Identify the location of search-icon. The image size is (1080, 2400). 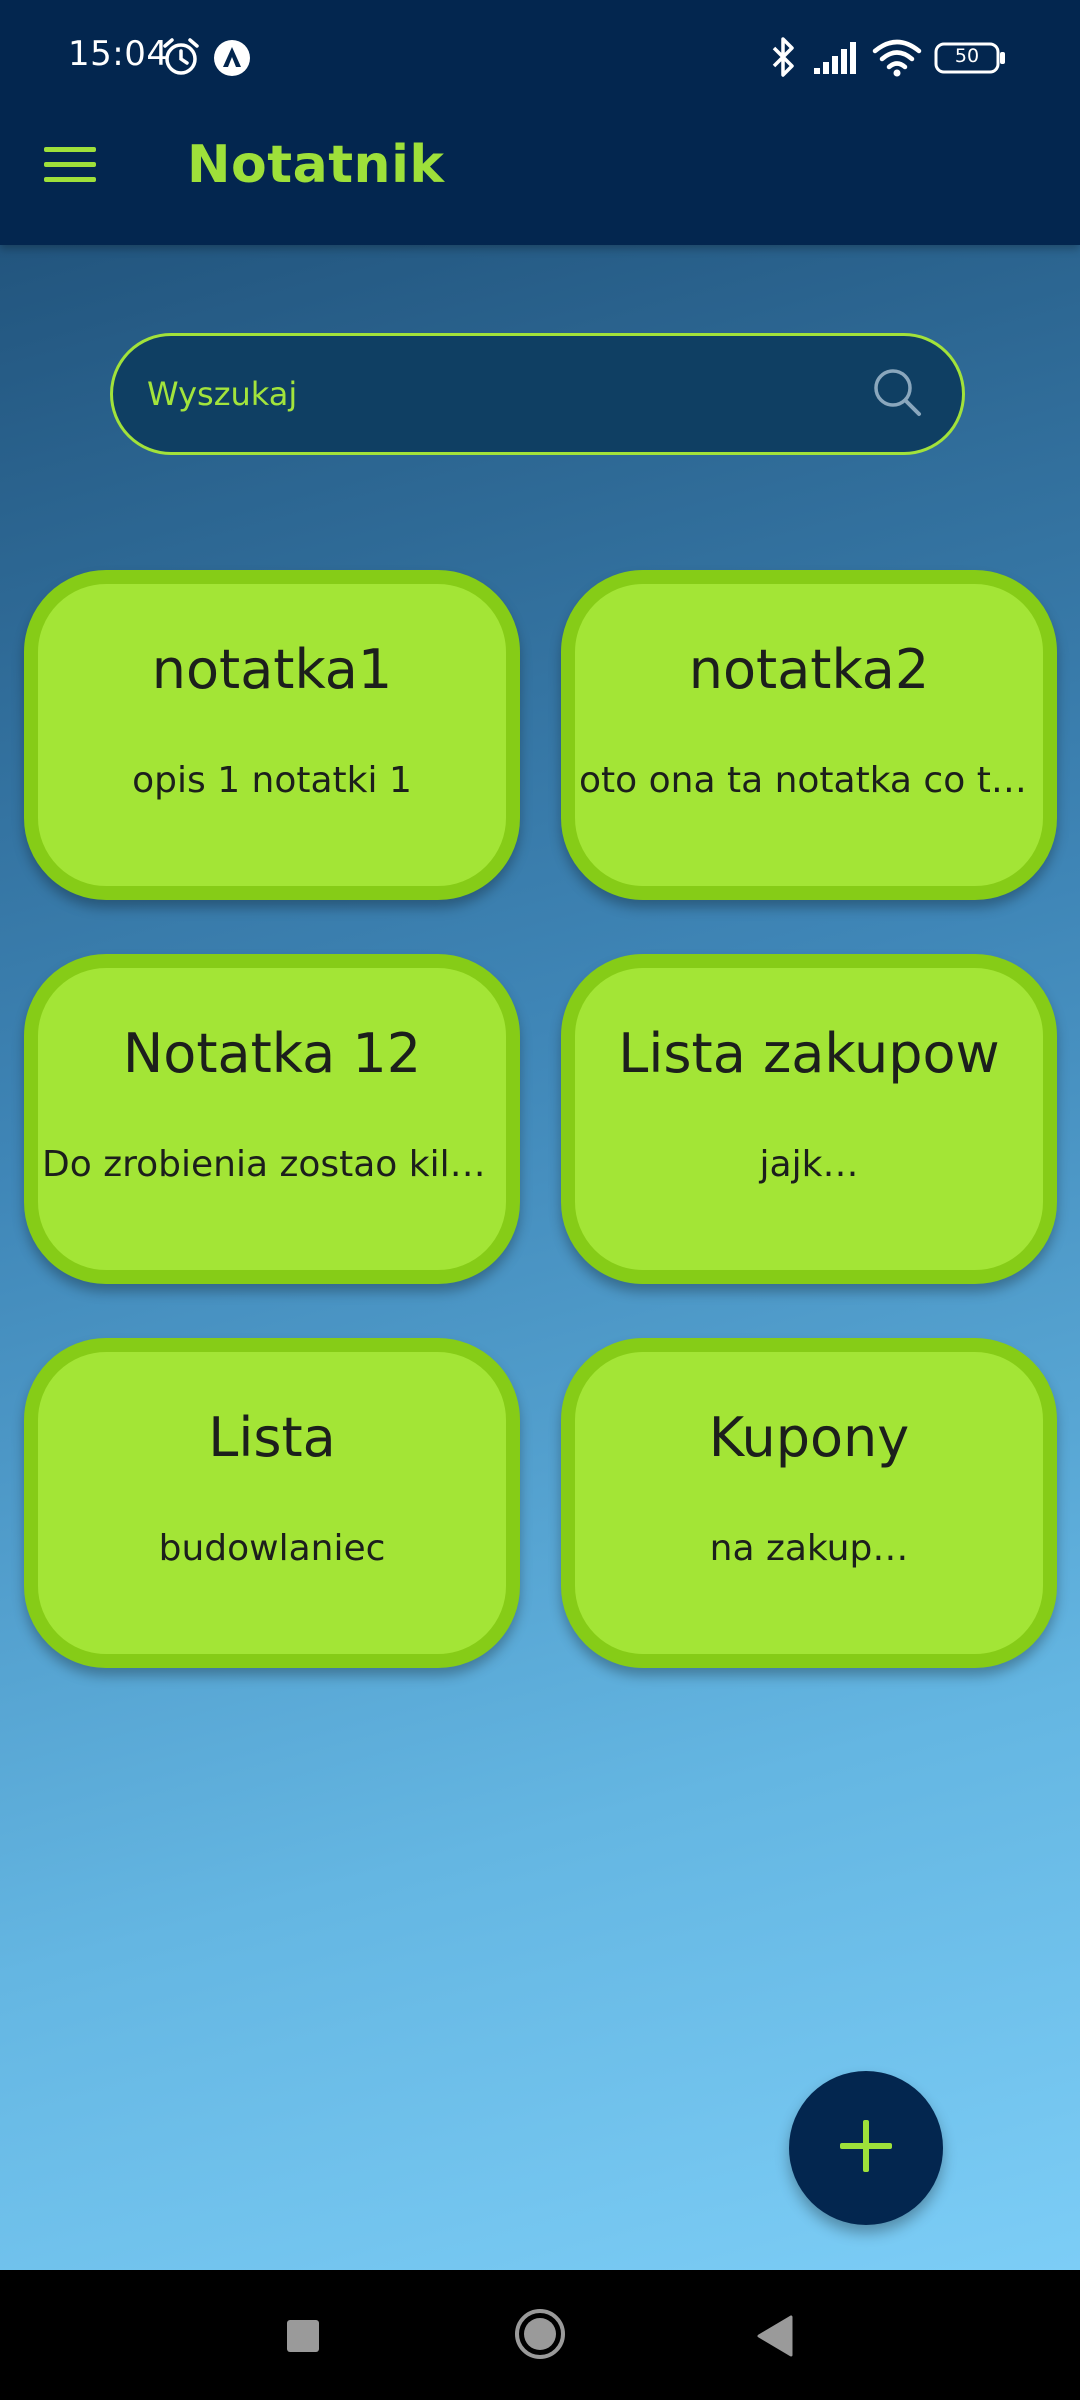
(897, 394).